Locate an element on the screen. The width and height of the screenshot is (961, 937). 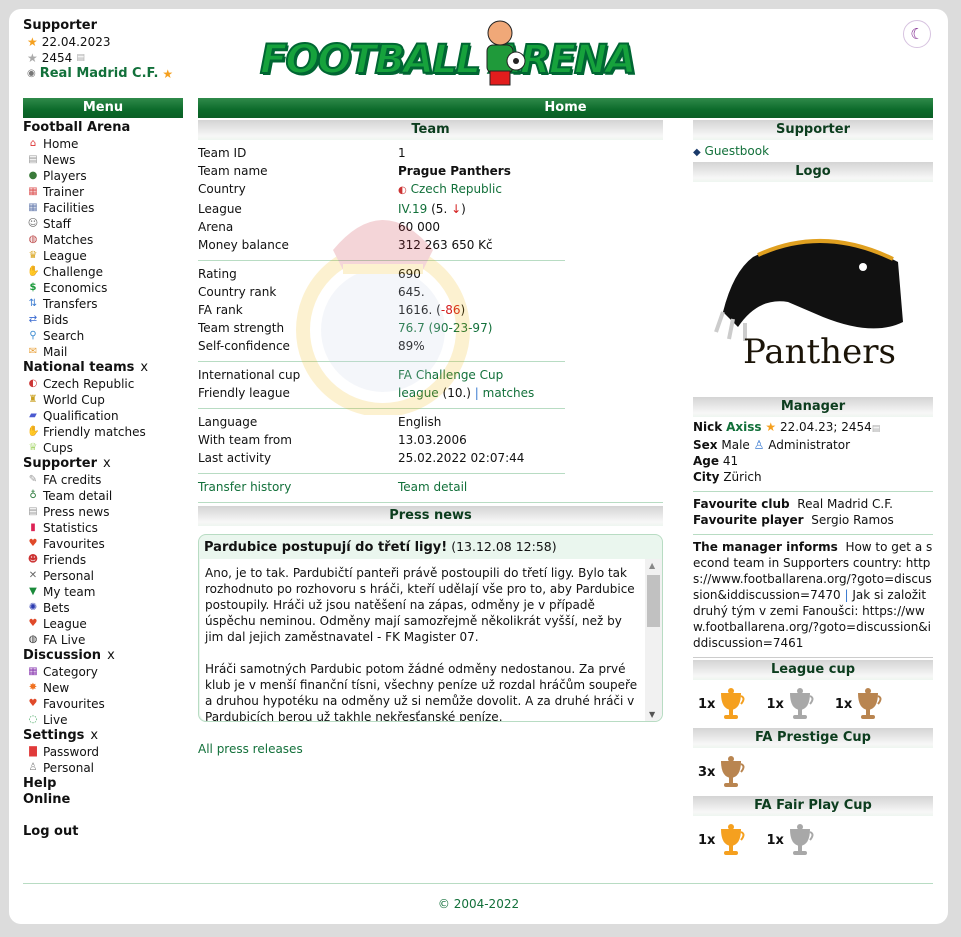
sidebar-item-cups: ♕ Cups is located at coordinates (103, 448).